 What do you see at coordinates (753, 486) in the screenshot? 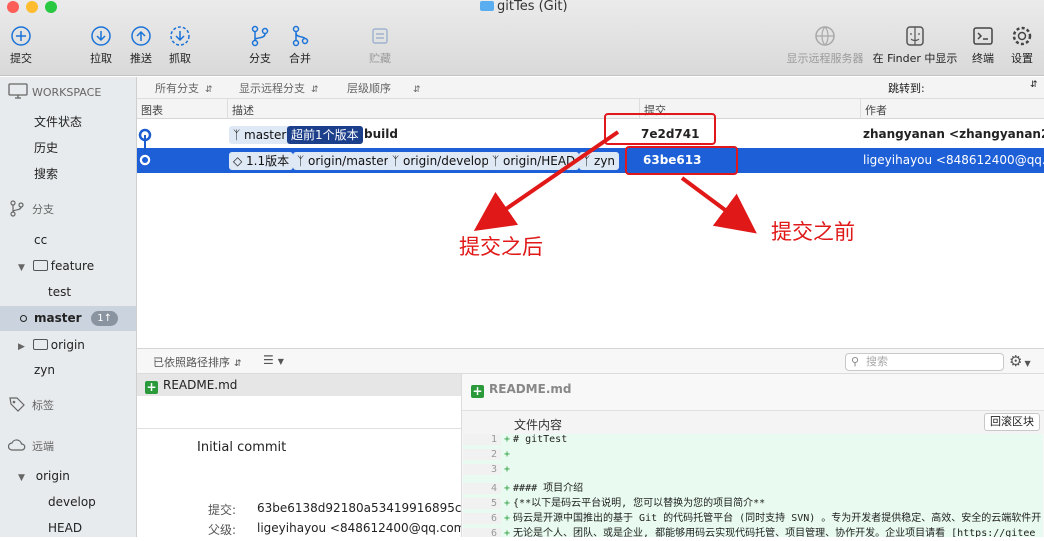
I see `diff-line: 4 + #### 项目介绍` at bounding box center [753, 486].